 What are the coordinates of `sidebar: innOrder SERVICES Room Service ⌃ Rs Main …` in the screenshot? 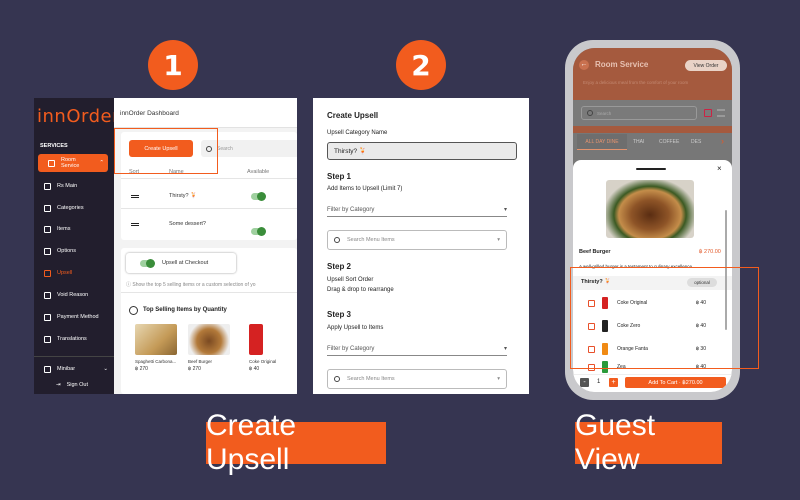 It's located at (77, 246).